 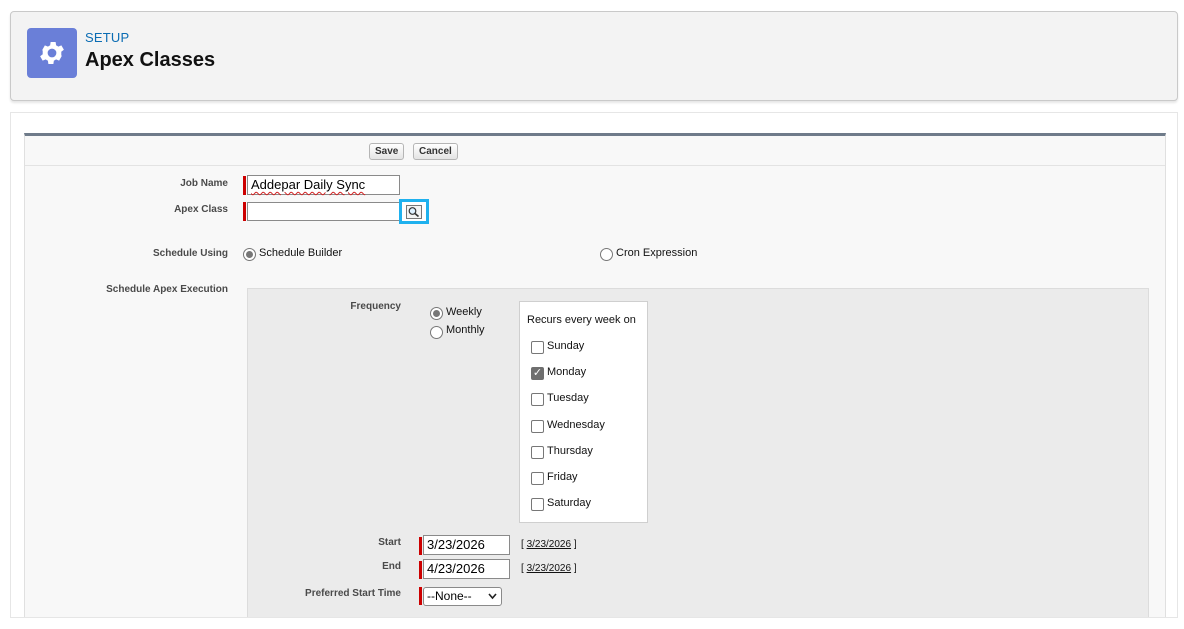 I want to click on checkbox-friday, so click(x=537, y=478).